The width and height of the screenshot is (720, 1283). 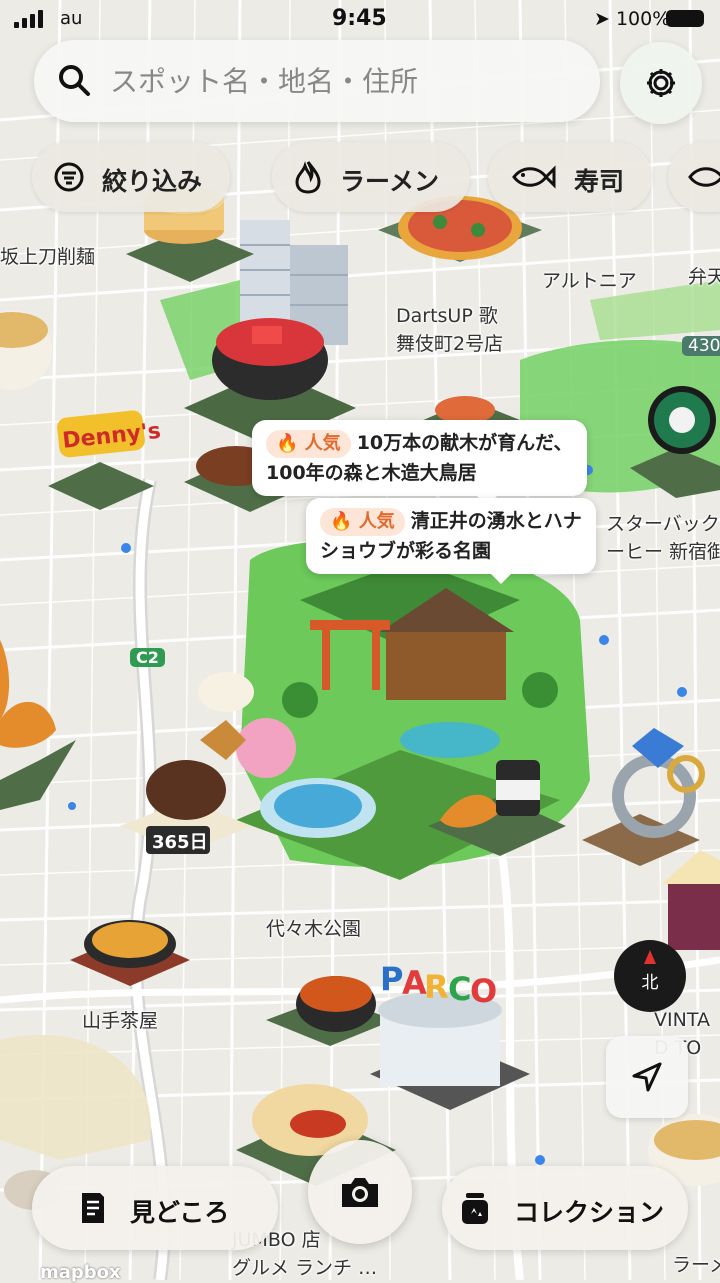 I want to click on category-chip-ramen: ラーメン, so click(x=371, y=177).